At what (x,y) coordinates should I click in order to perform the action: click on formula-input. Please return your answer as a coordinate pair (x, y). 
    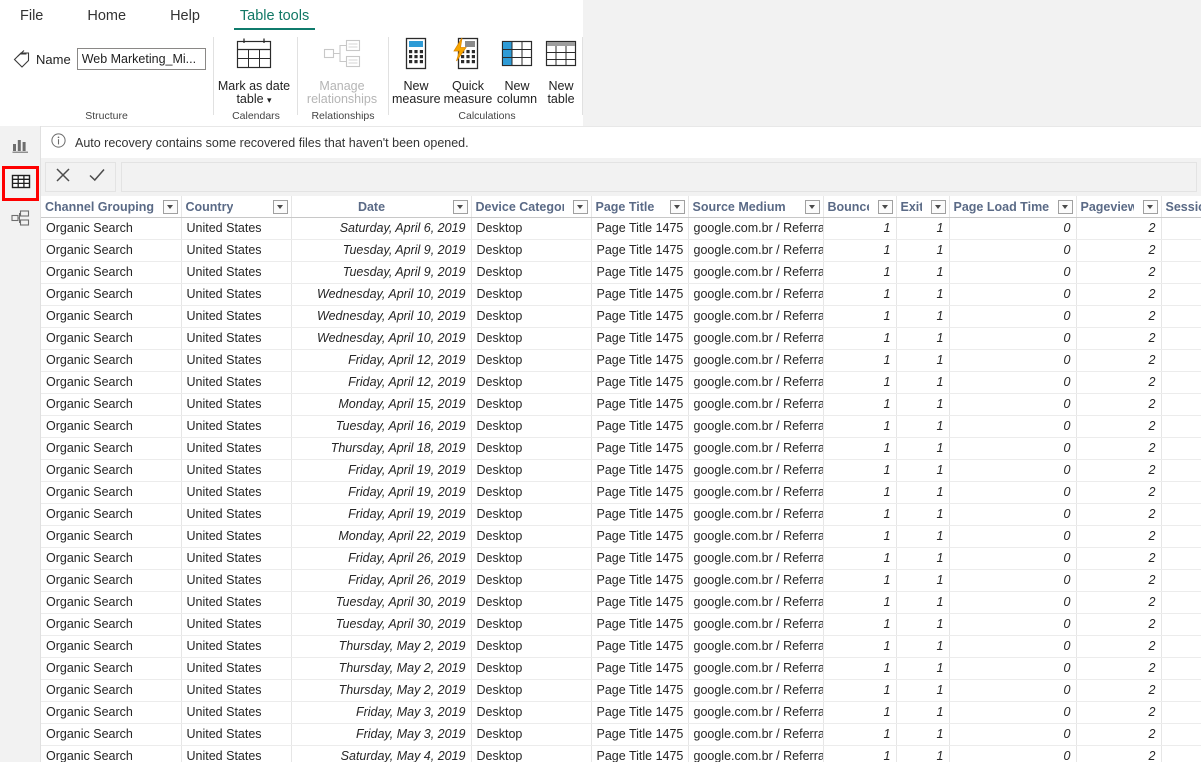
    Looking at the image, I should click on (659, 177).